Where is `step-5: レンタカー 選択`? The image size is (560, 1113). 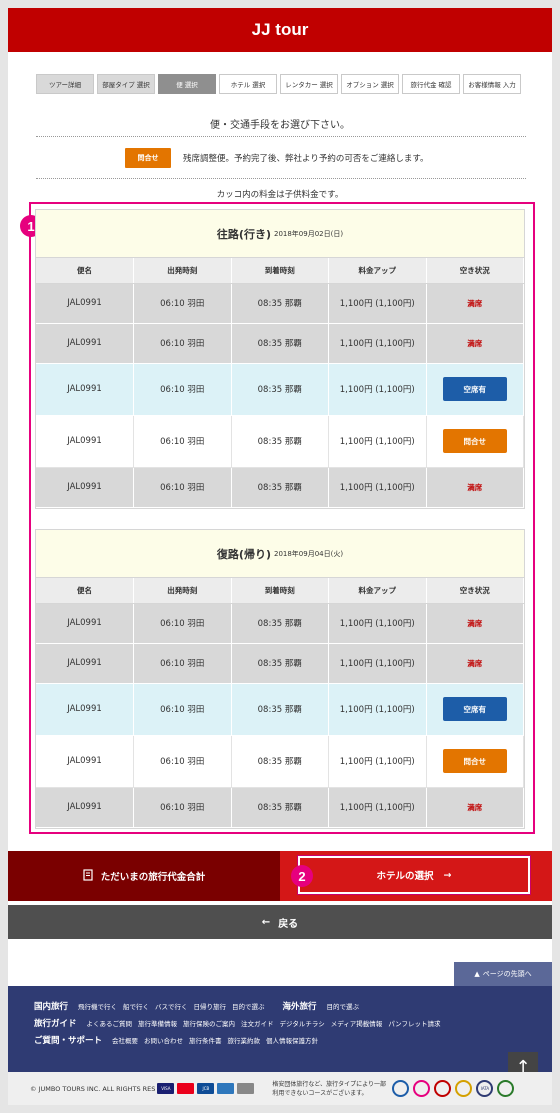 step-5: レンタカー 選択 is located at coordinates (309, 84).